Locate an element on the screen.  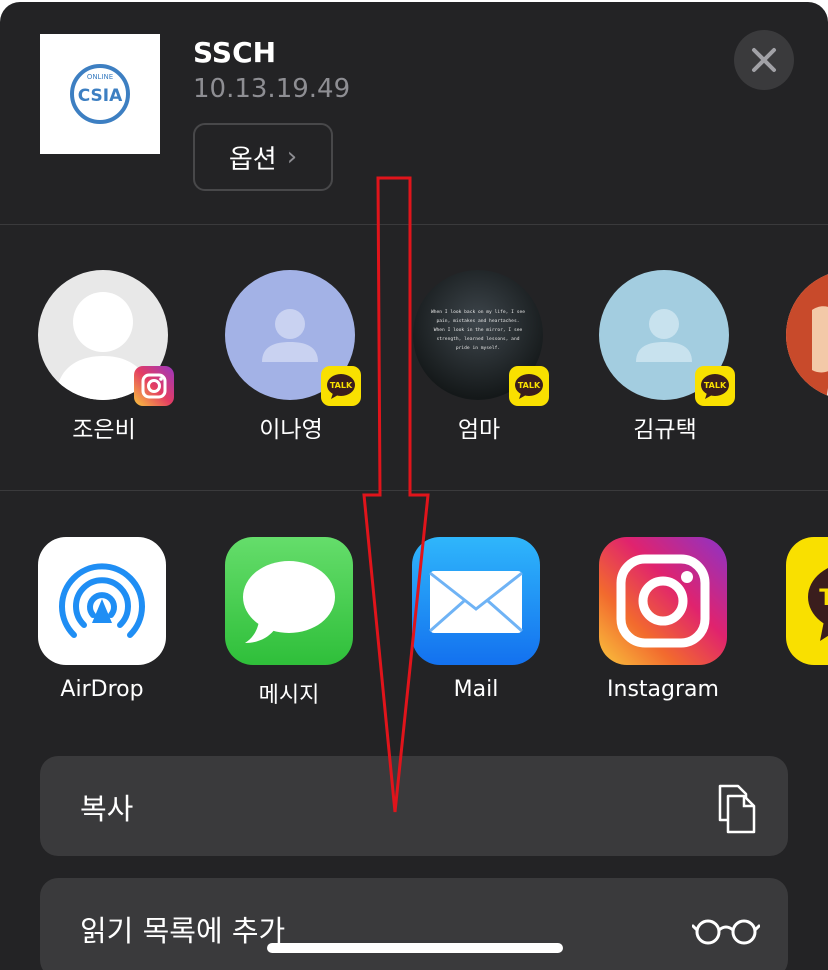
person-name: 은 is located at coordinates (797, 427).